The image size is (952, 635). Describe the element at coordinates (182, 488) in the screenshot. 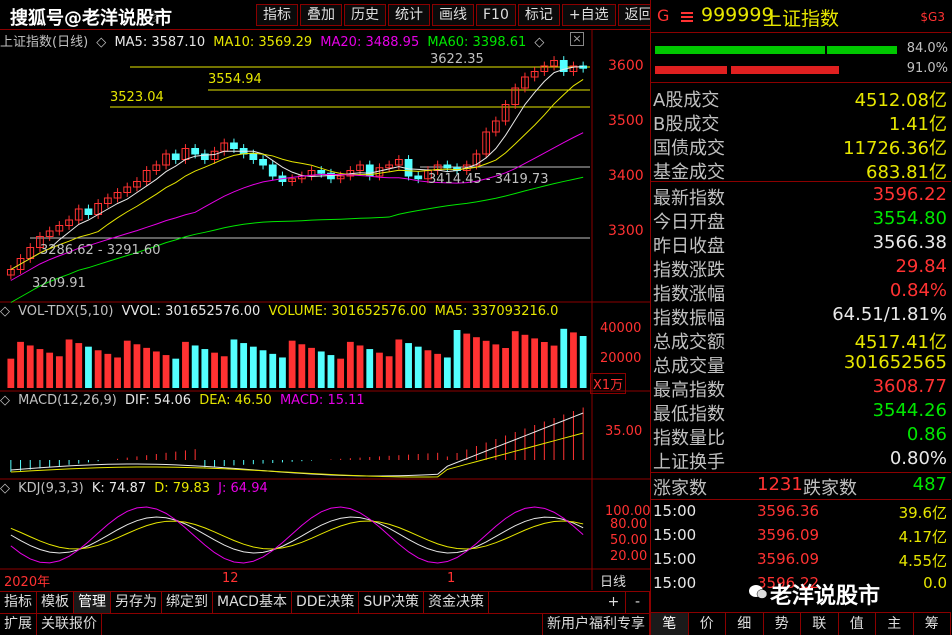

I see `d-label: D: 79.83` at that location.